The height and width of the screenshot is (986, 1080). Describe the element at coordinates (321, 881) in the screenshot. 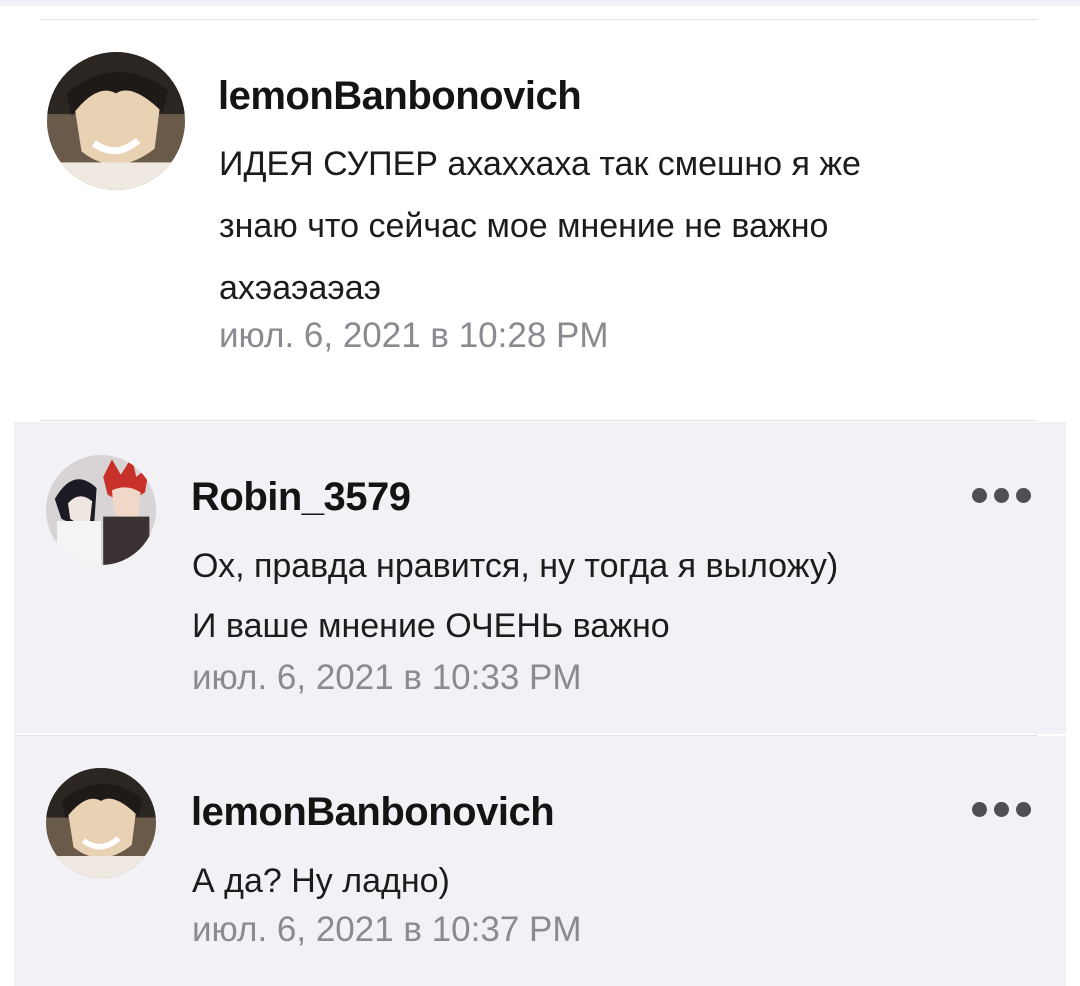

I see `comment-text-line: А да? Ну ладно)` at that location.